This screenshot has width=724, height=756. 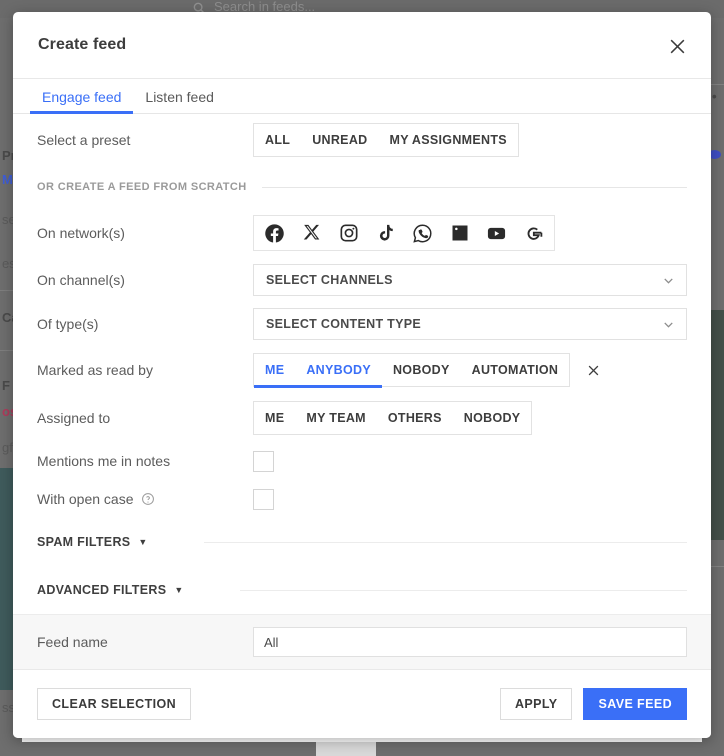 What do you see at coordinates (593, 370) in the screenshot?
I see `clear-marked-as-read-icon` at bounding box center [593, 370].